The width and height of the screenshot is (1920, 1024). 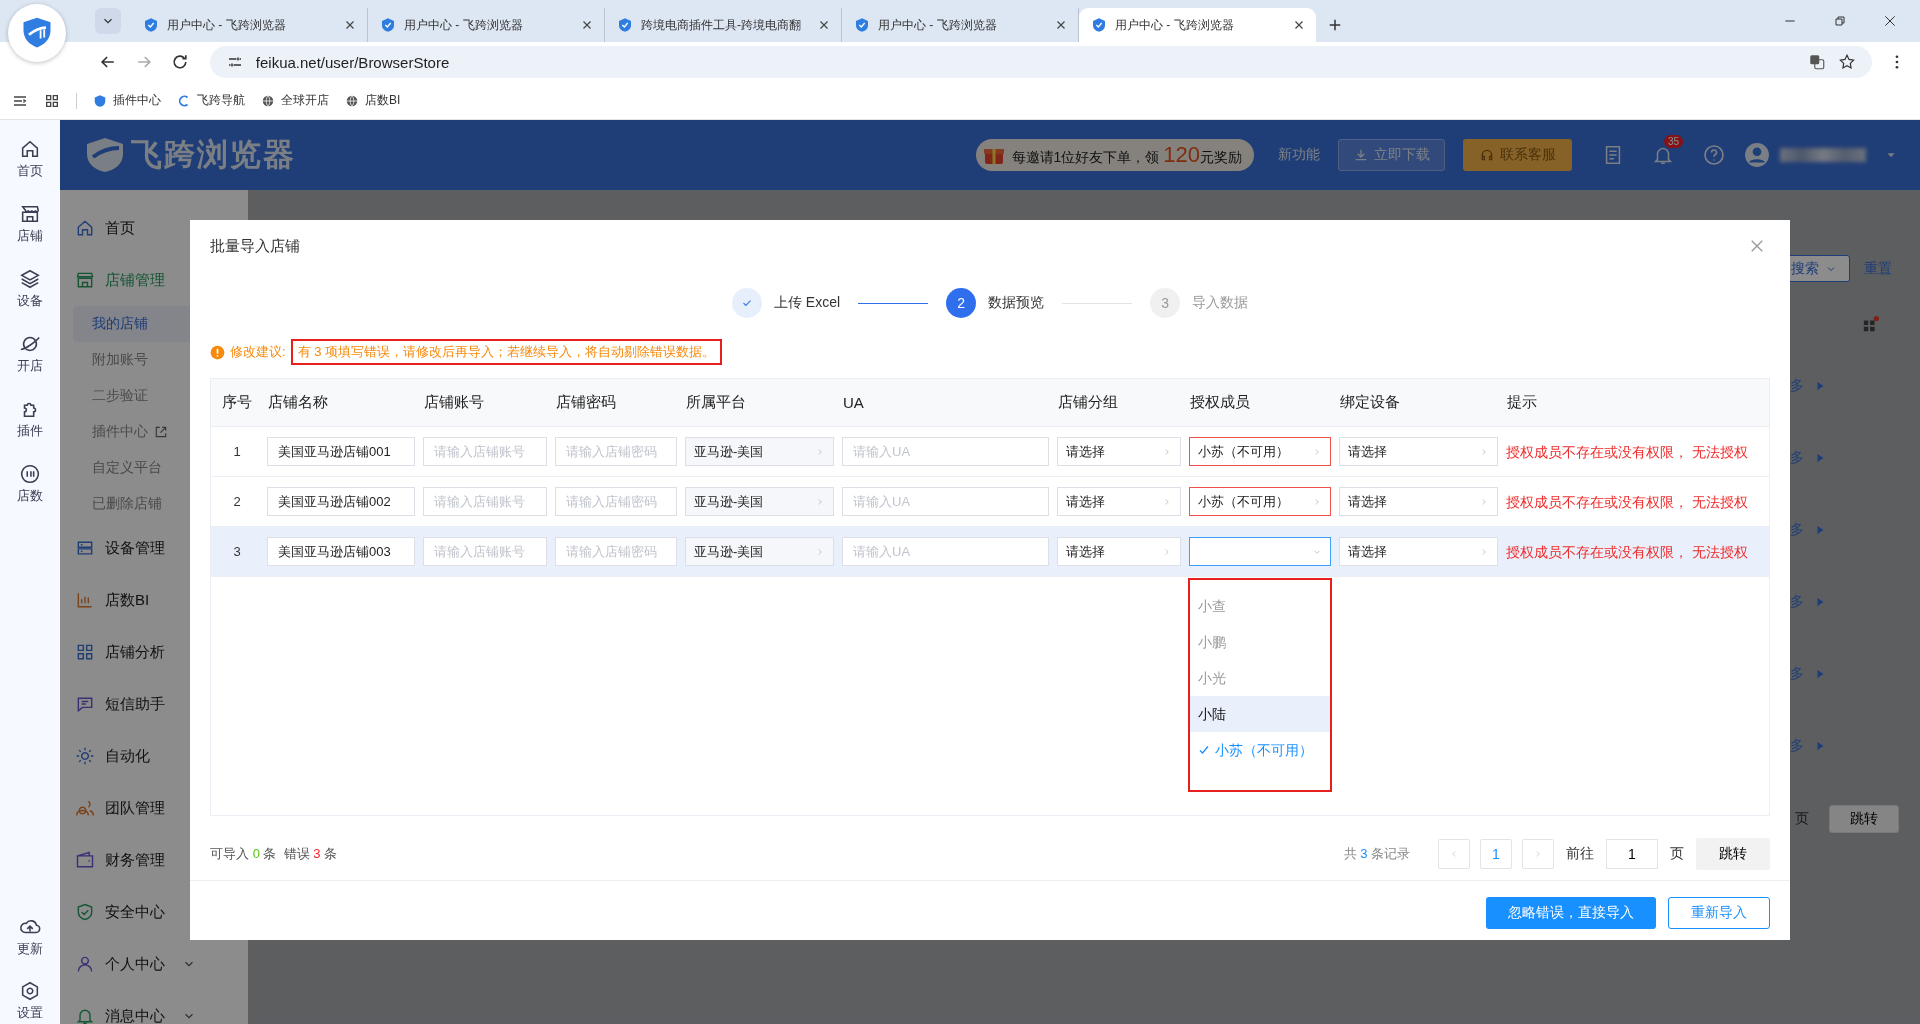 What do you see at coordinates (1757, 155) in the screenshot?
I see `avatar-icon` at bounding box center [1757, 155].